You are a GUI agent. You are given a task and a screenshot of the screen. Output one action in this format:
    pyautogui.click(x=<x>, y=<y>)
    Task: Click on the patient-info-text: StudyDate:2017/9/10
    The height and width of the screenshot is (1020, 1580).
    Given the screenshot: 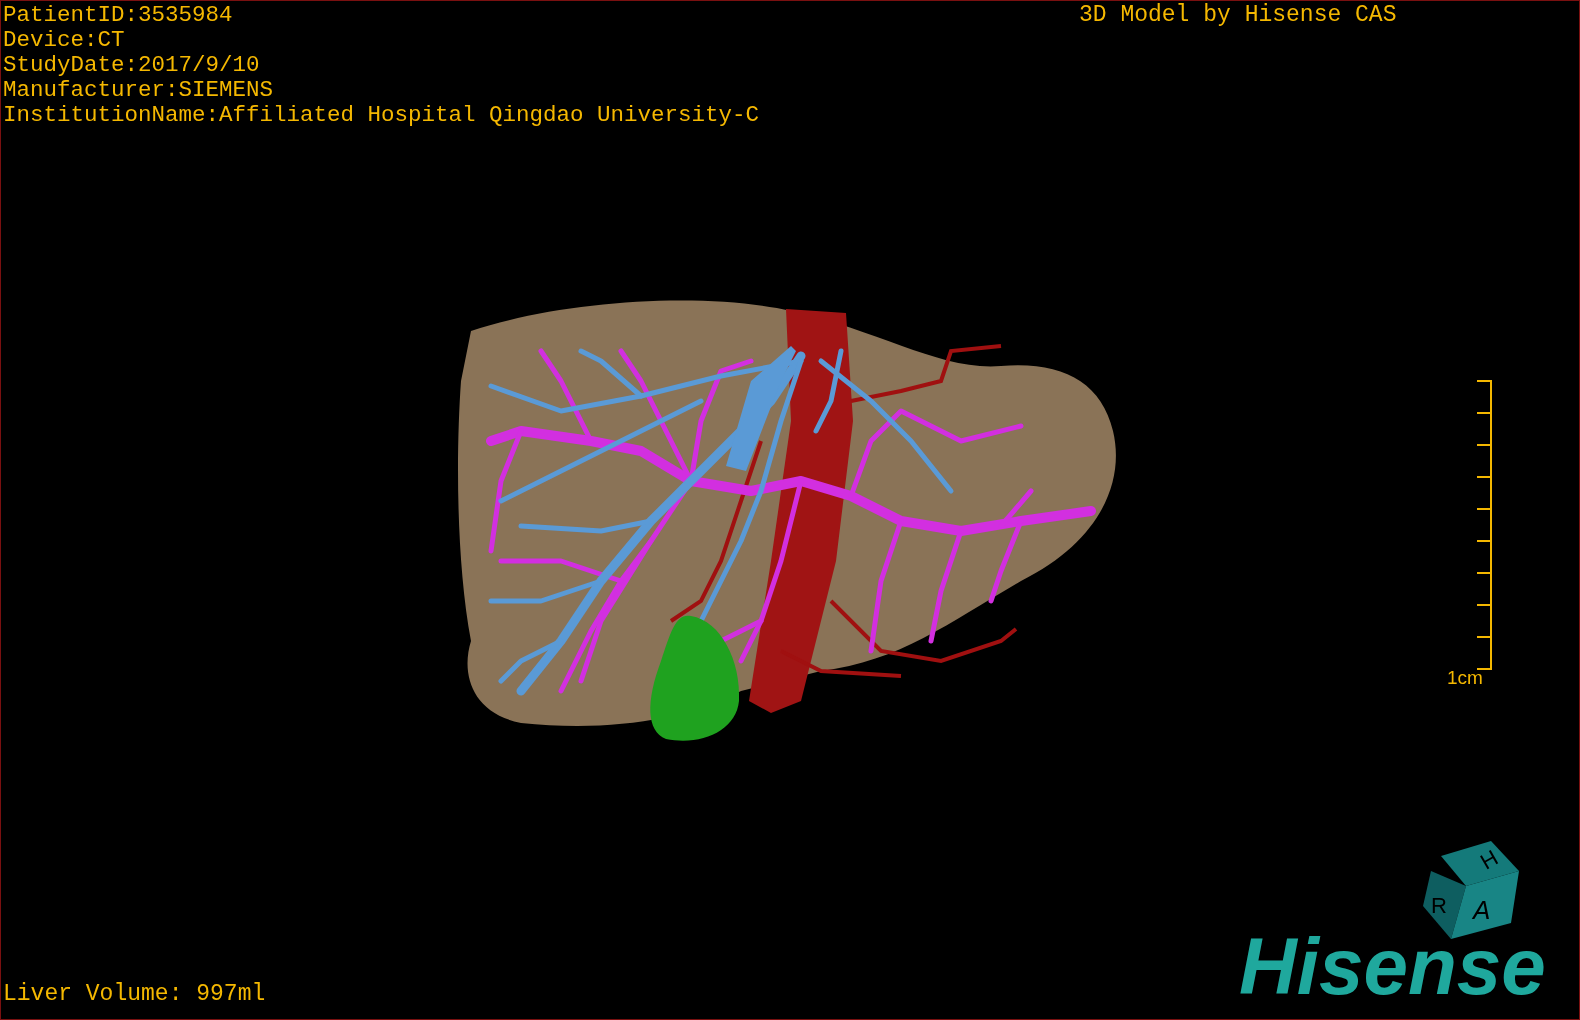 What is the action you would take?
    pyautogui.click(x=132, y=65)
    